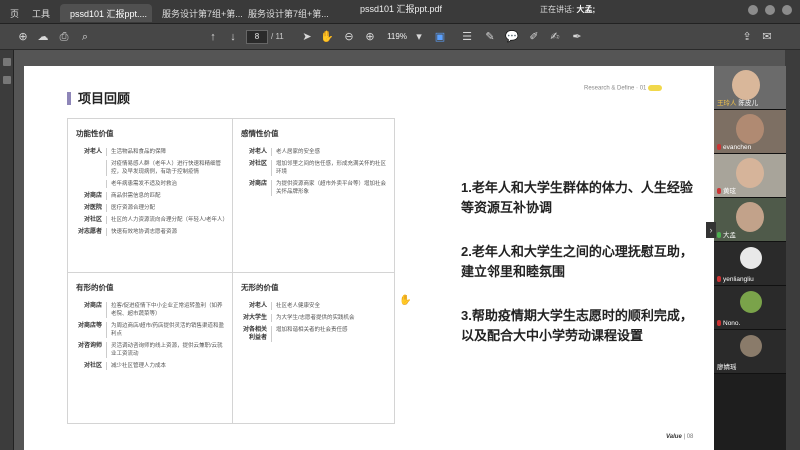 The width and height of the screenshot is (800, 450). I want to click on window-controls, so click(770, 10).